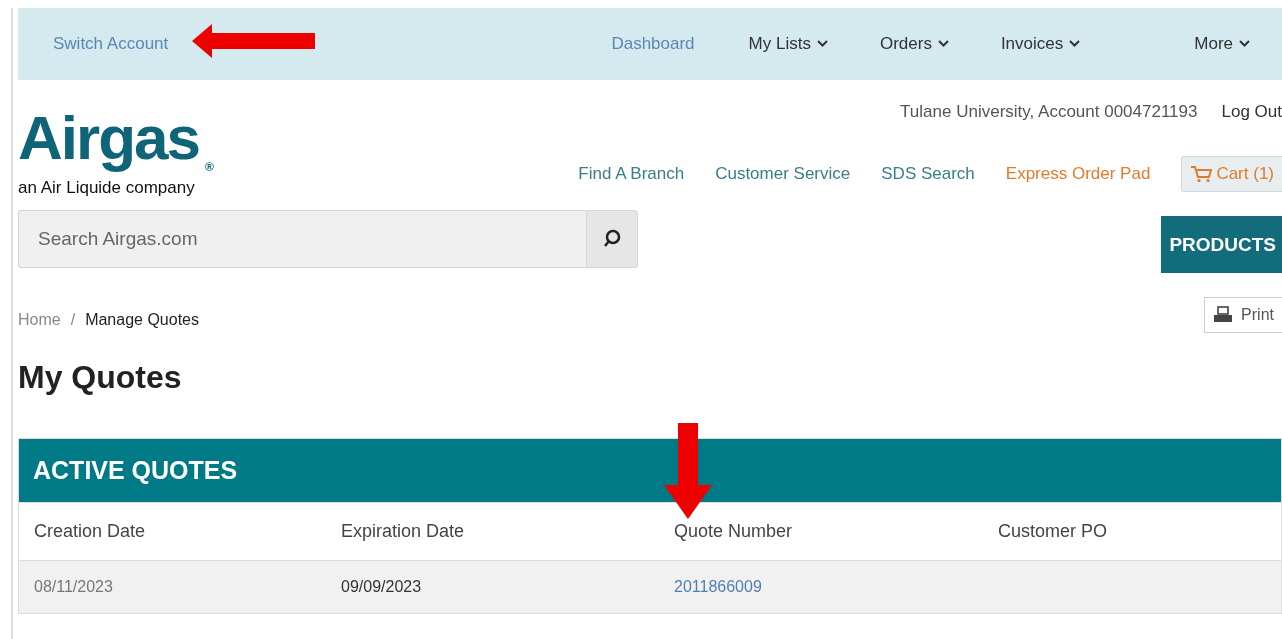 This screenshot has width=1282, height=639. What do you see at coordinates (142, 320) in the screenshot?
I see `breadcrumb-link: Manage Quotes` at bounding box center [142, 320].